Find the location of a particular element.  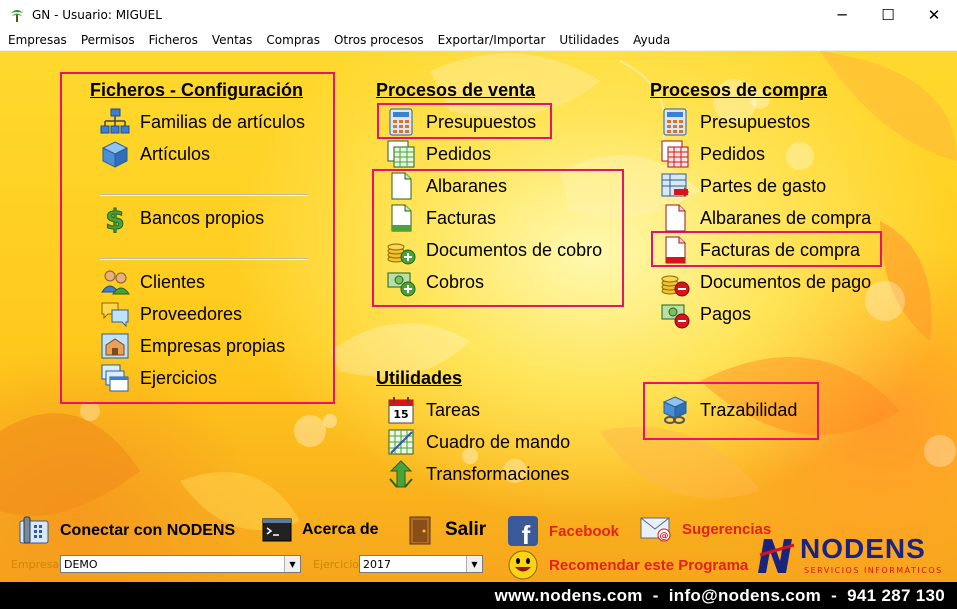

albaranes-compra-link: Albaranes de compra is located at coordinates (765, 218).